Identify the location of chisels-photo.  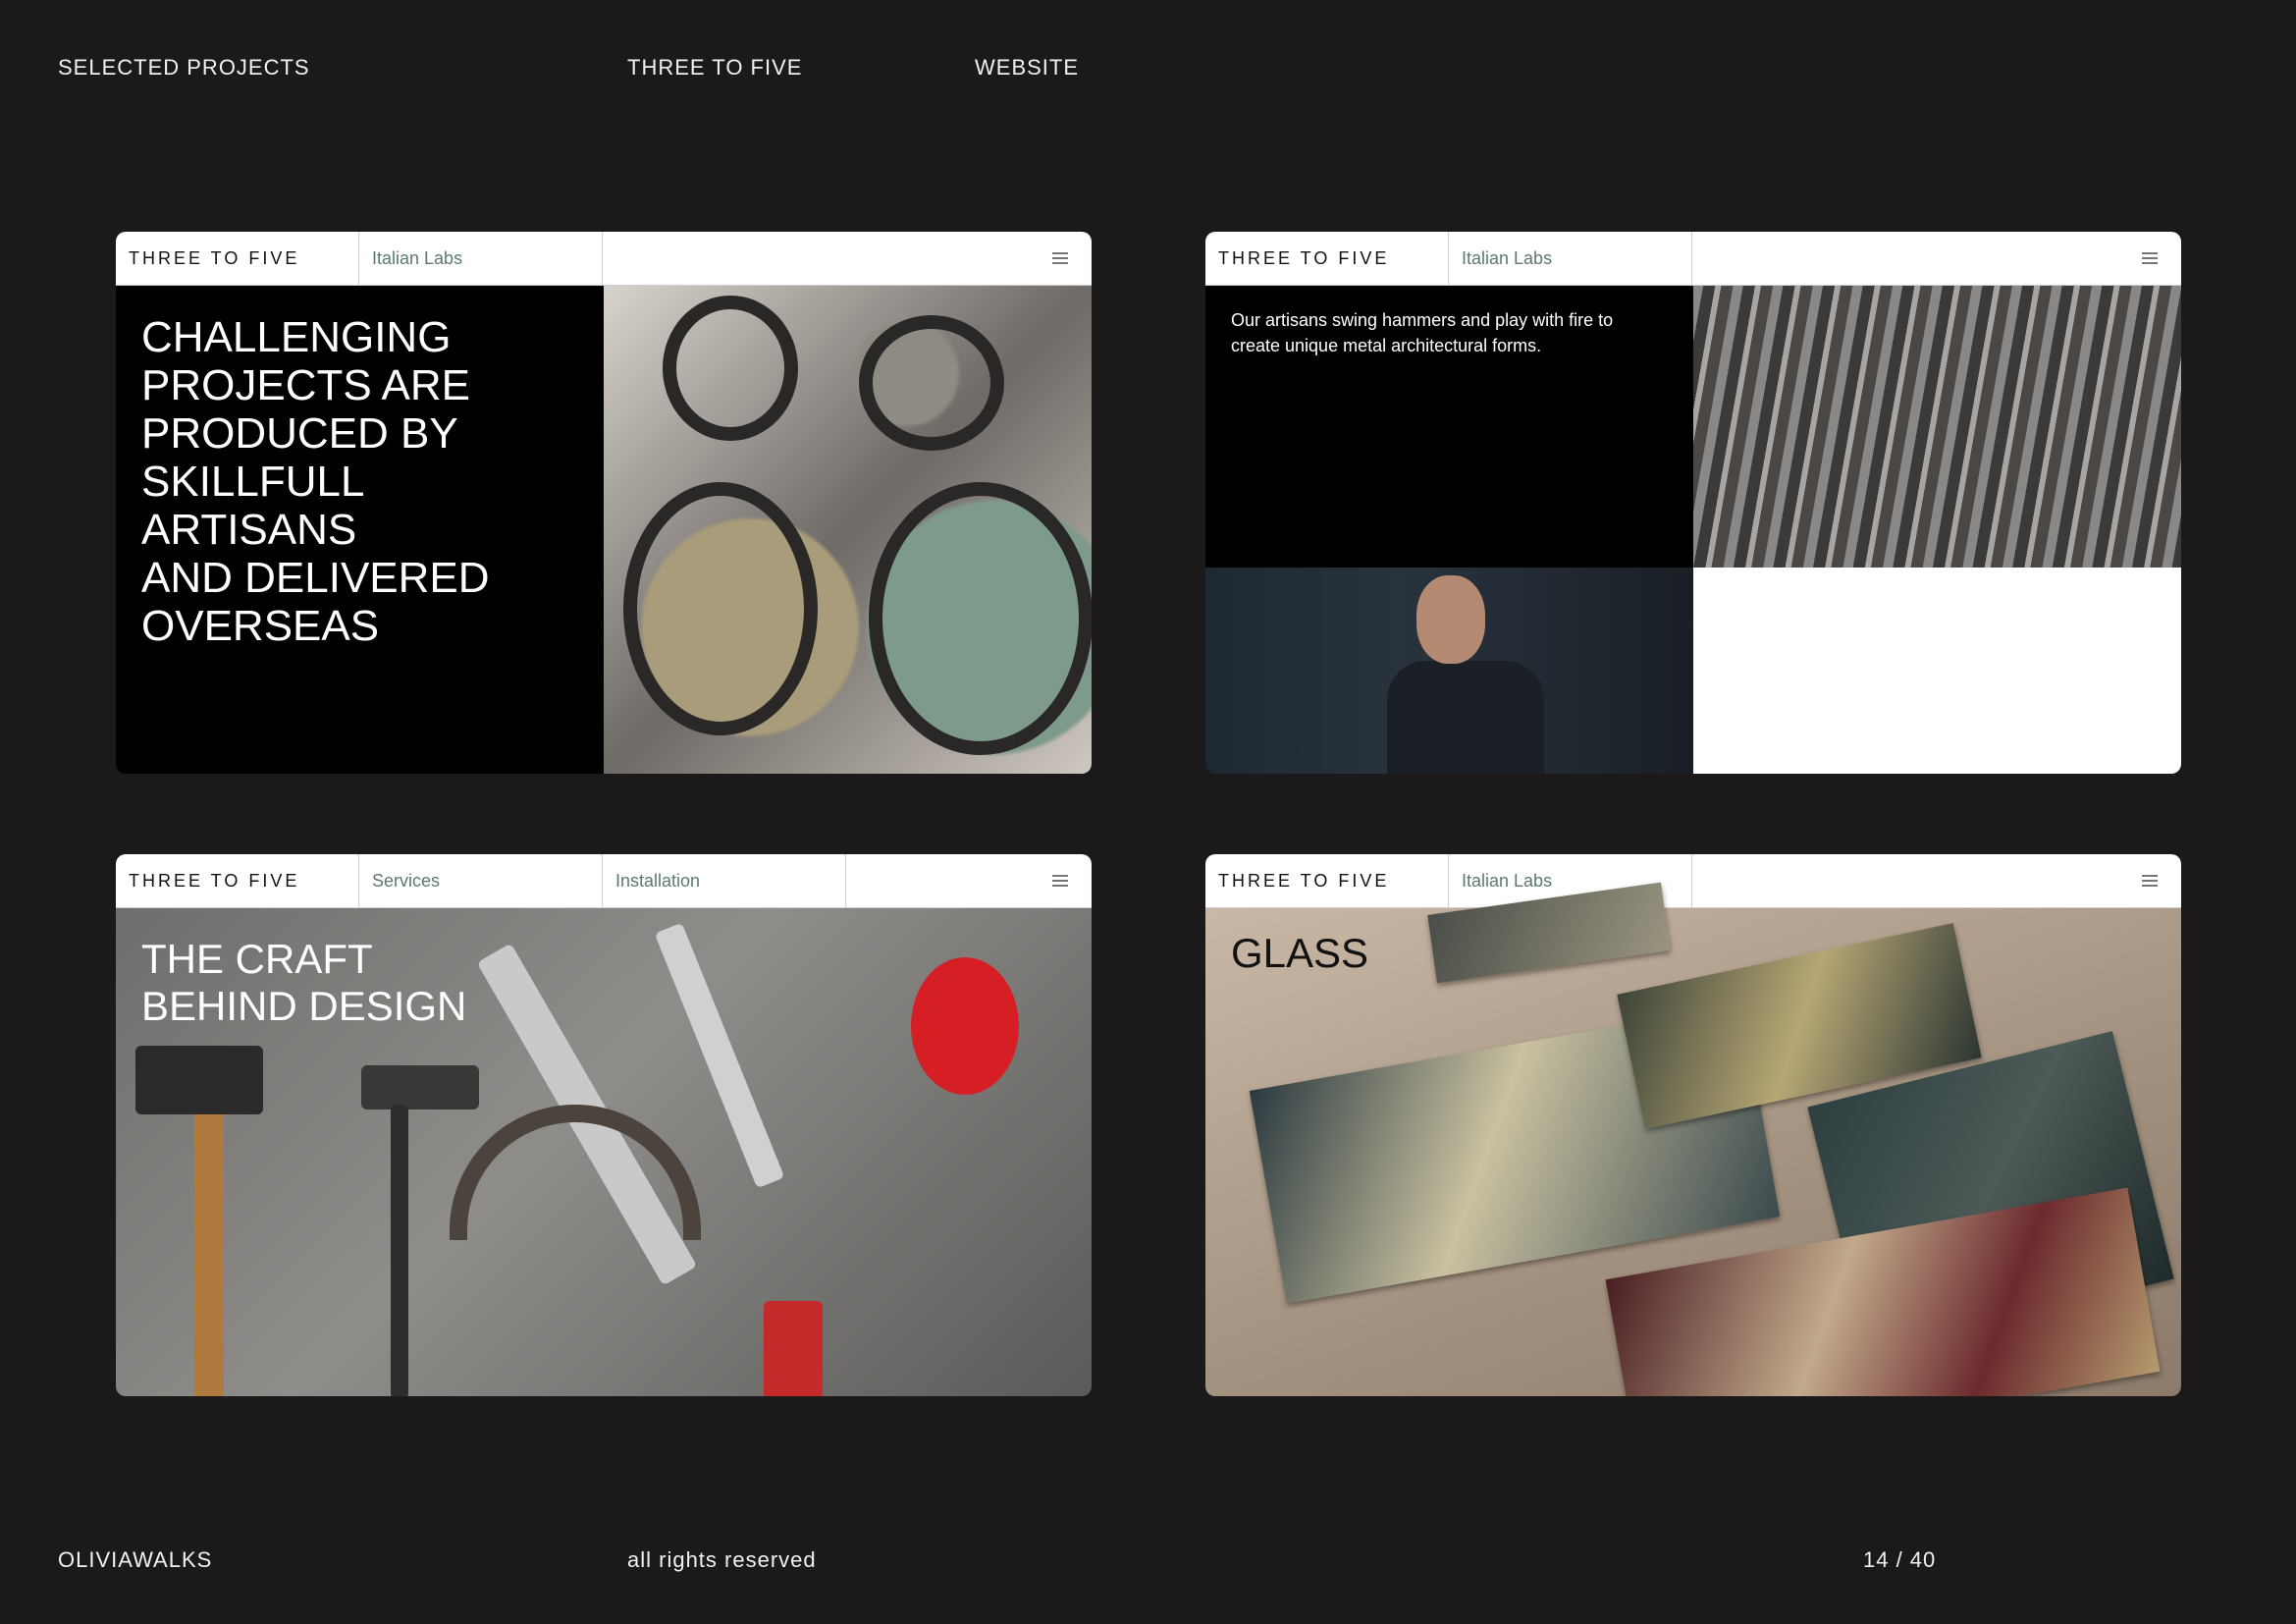
(1937, 427).